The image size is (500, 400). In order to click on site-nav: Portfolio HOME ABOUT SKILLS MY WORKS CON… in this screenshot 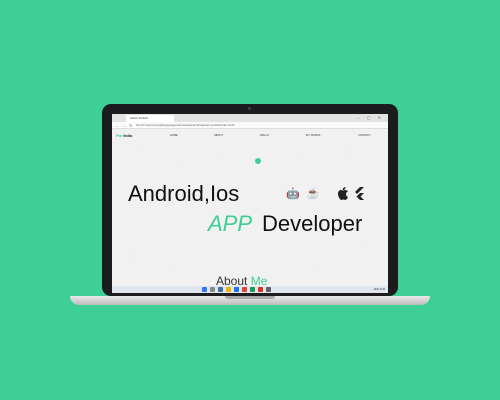, I will do `click(250, 135)`.